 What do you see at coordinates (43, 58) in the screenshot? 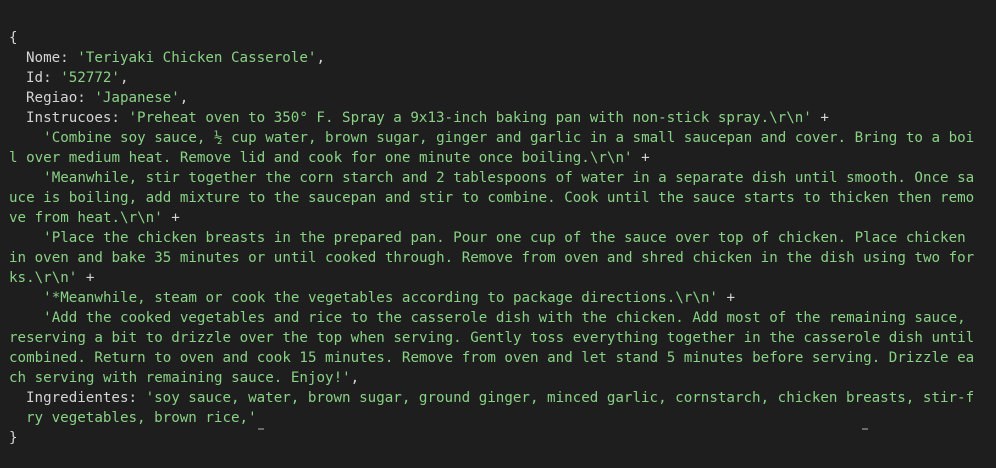
I see `field-key: Nome` at bounding box center [43, 58].